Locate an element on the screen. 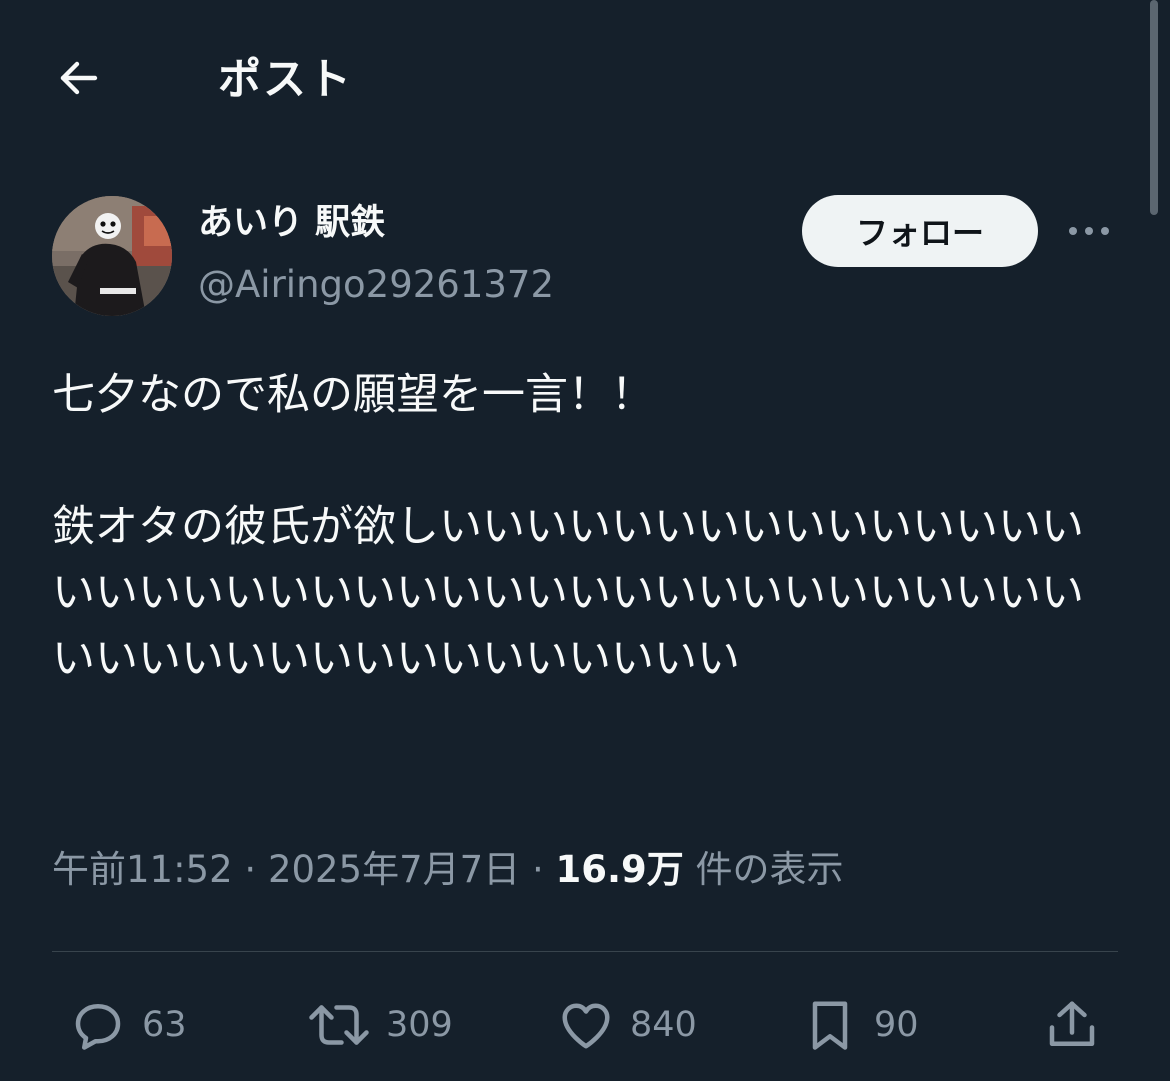 This screenshot has height=1081, width=1170. views-label: 件の表示 is located at coordinates (769, 869).